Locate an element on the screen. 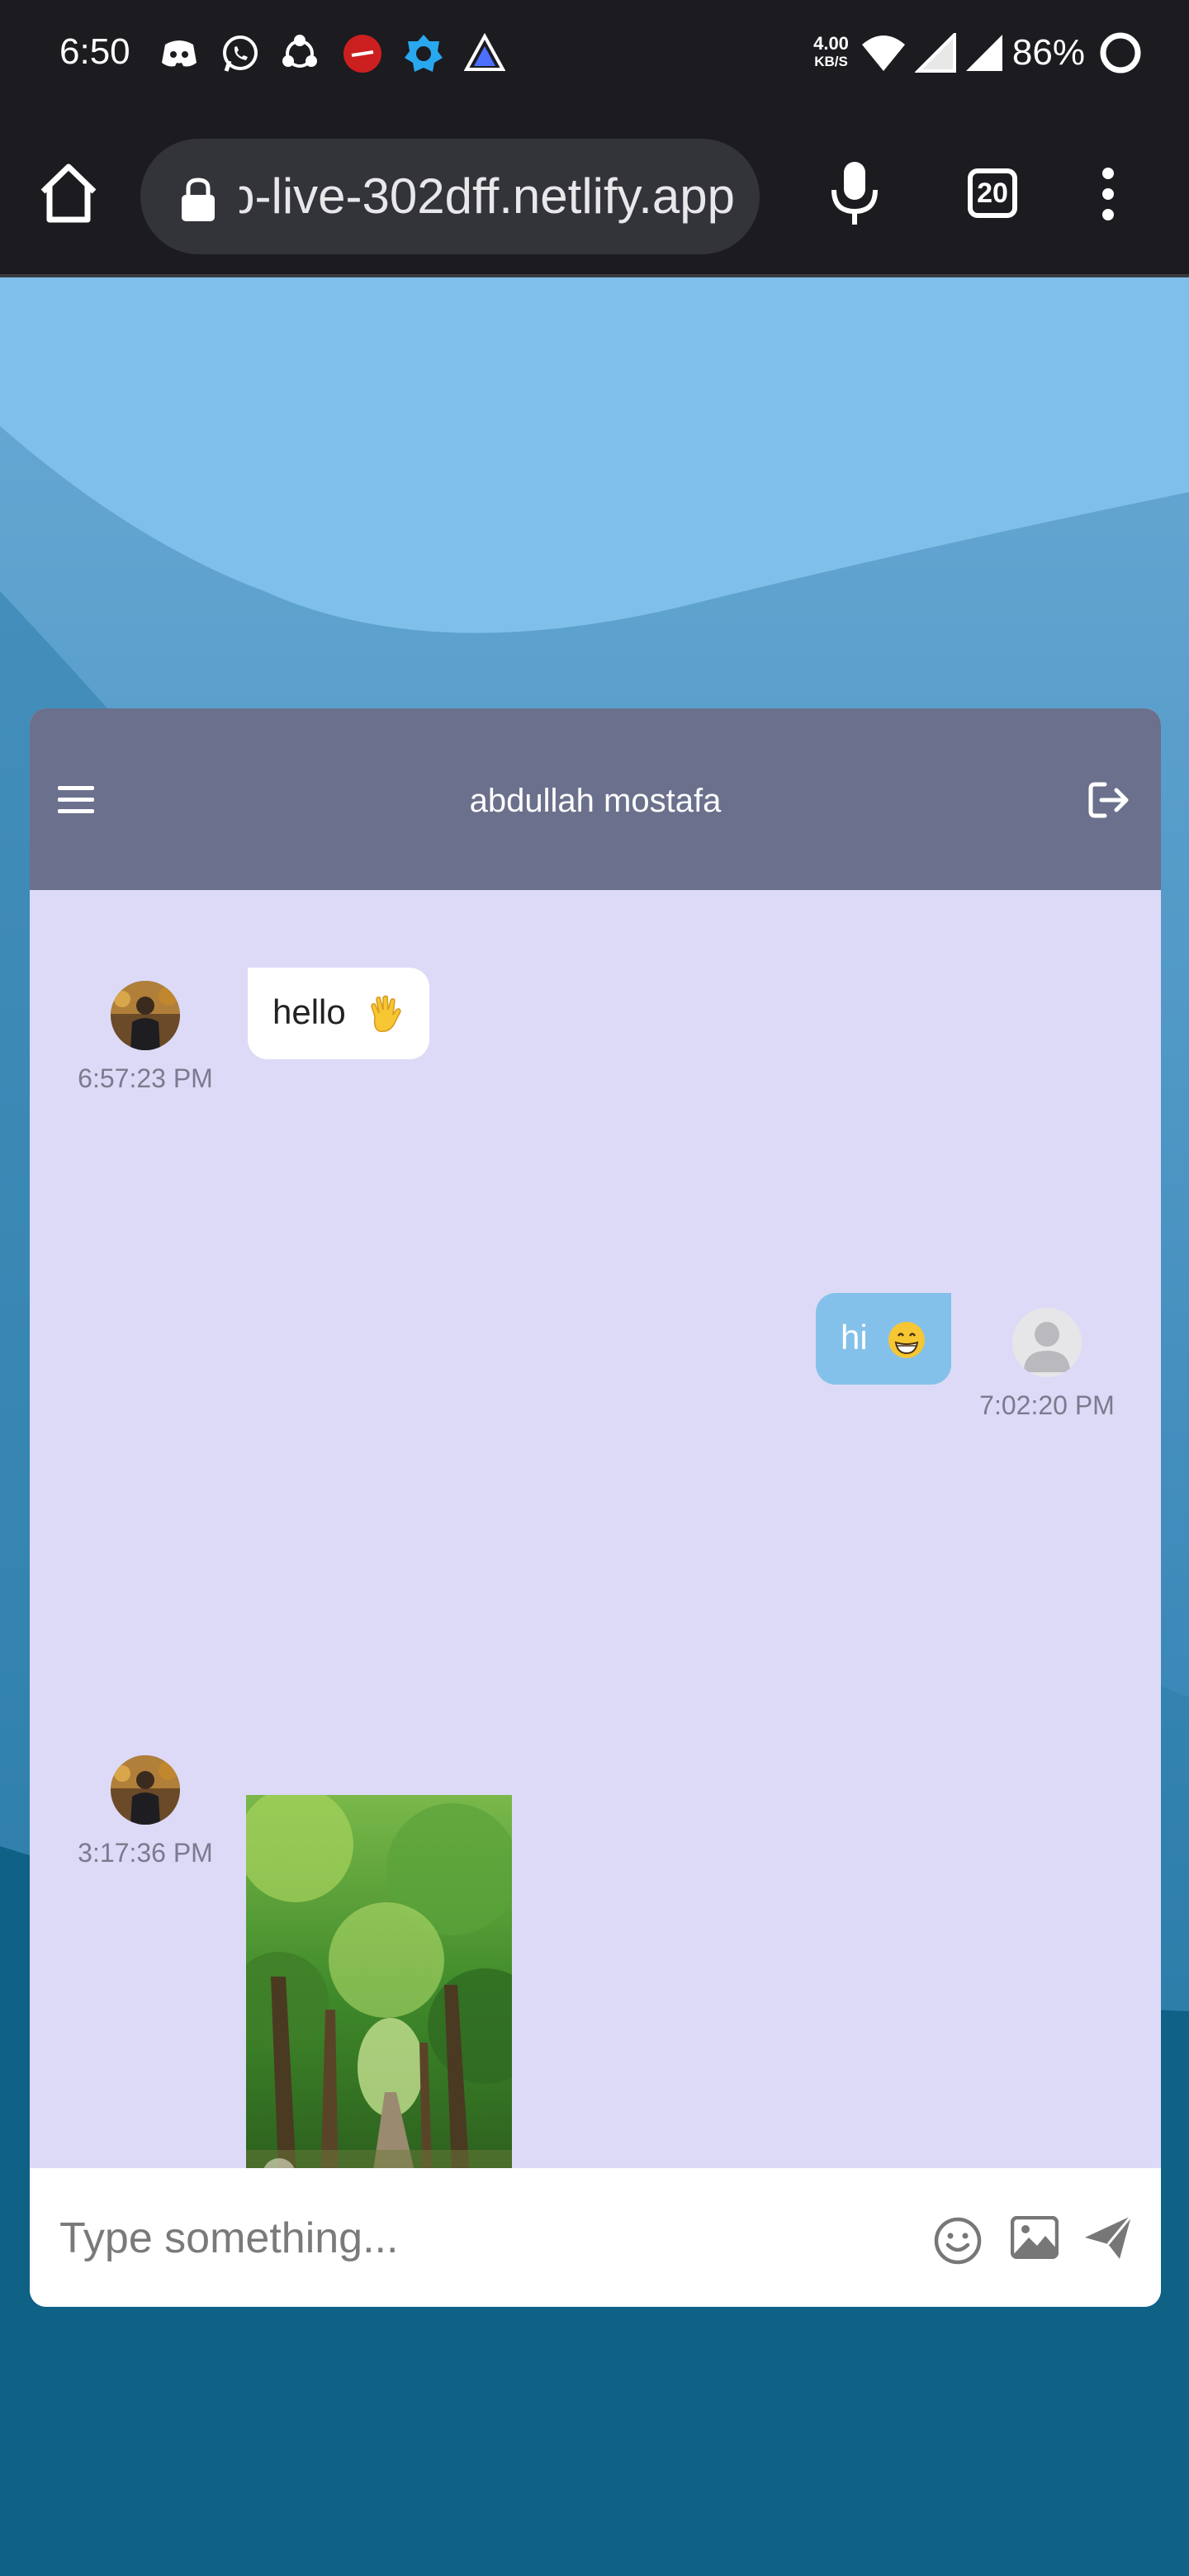  message-bubble-incoming: hello is located at coordinates (339, 1013).